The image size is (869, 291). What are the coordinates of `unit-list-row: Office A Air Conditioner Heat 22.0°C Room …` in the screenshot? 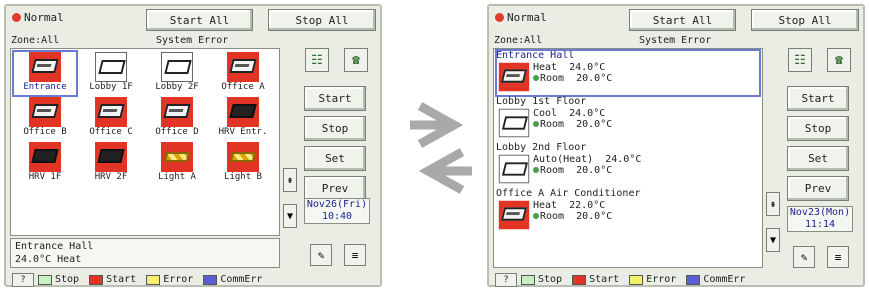 It's located at (628, 211).